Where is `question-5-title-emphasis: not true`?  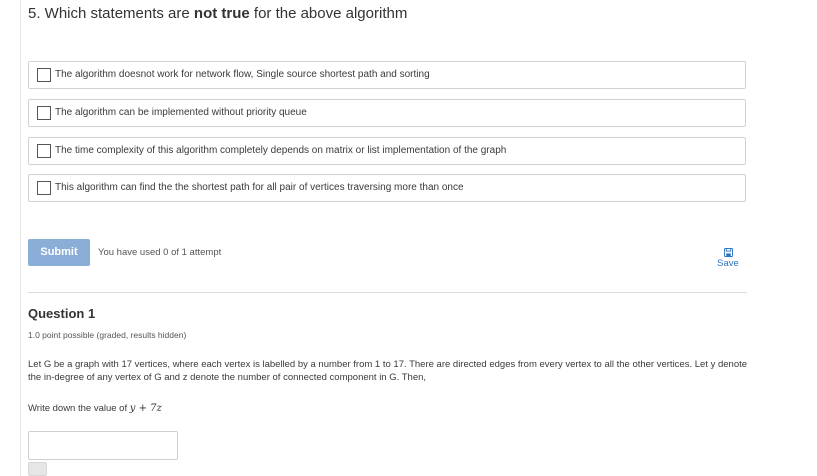 question-5-title-emphasis: not true is located at coordinates (221, 13).